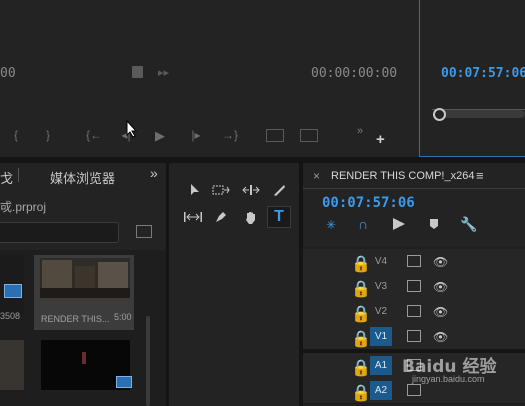 The height and width of the screenshot is (406, 525). I want to click on tab-underline, so click(414, 188).